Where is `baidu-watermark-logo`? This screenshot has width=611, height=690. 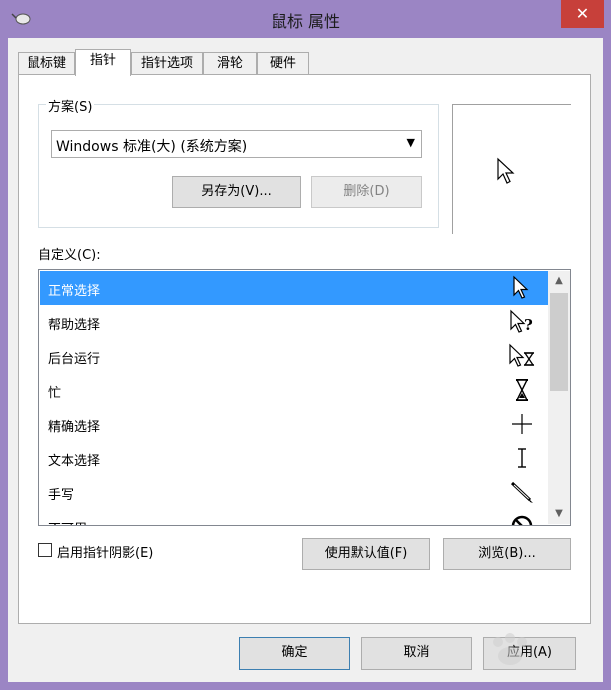 baidu-watermark-logo is located at coordinates (510, 649).